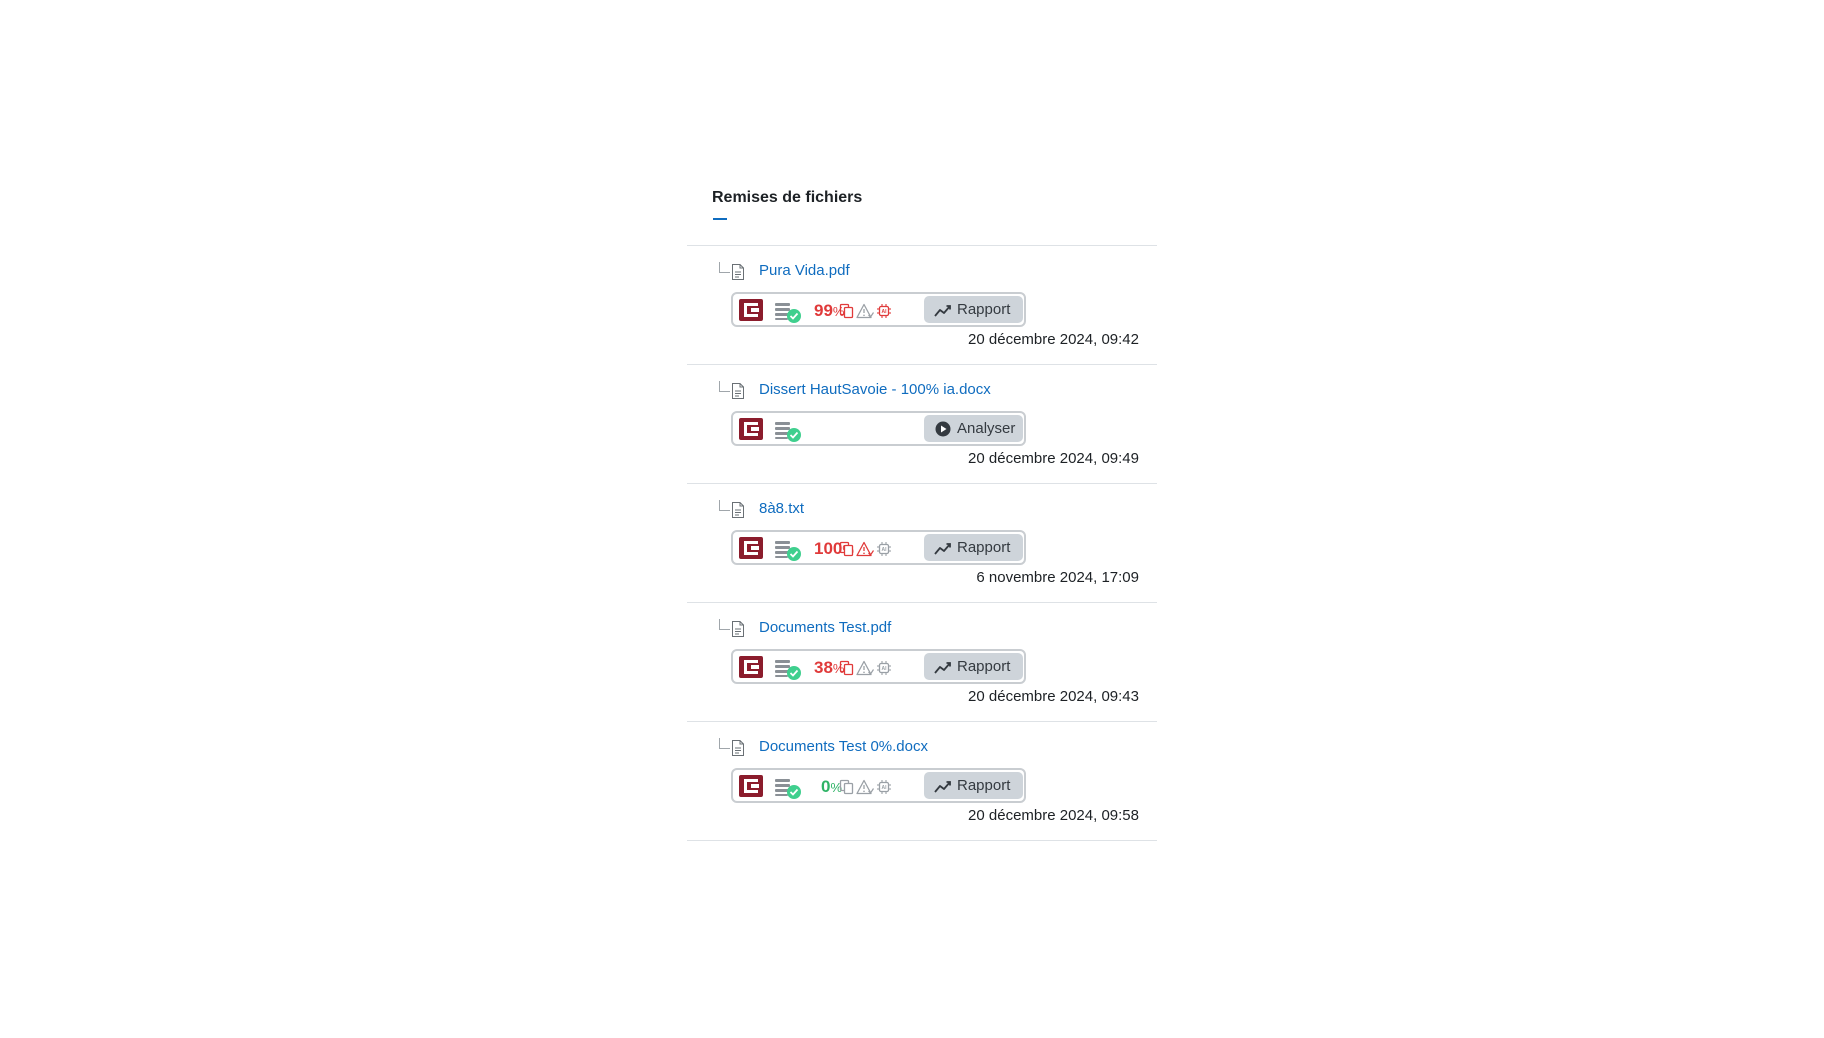 This screenshot has width=1824, height=1038. What do you see at coordinates (738, 510) in the screenshot?
I see `text-file-icon` at bounding box center [738, 510].